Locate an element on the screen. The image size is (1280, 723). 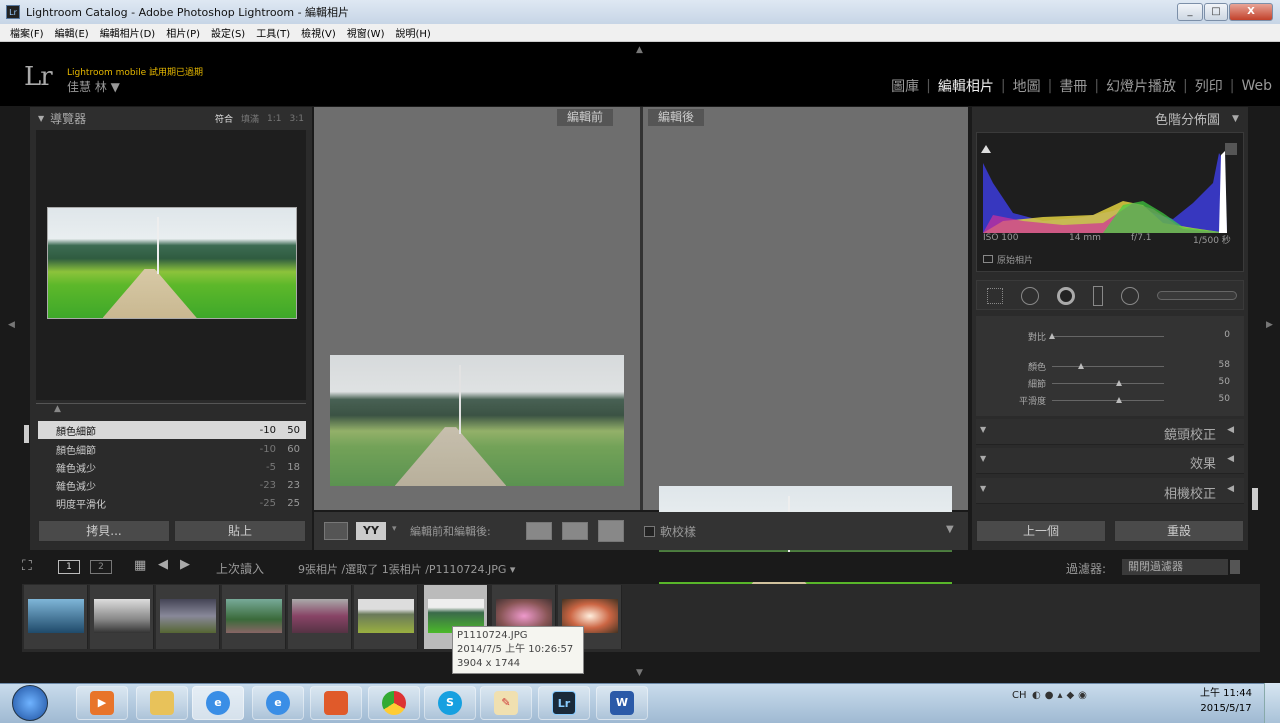
copy-after-to-before-icon is located at coordinates (575, 531).